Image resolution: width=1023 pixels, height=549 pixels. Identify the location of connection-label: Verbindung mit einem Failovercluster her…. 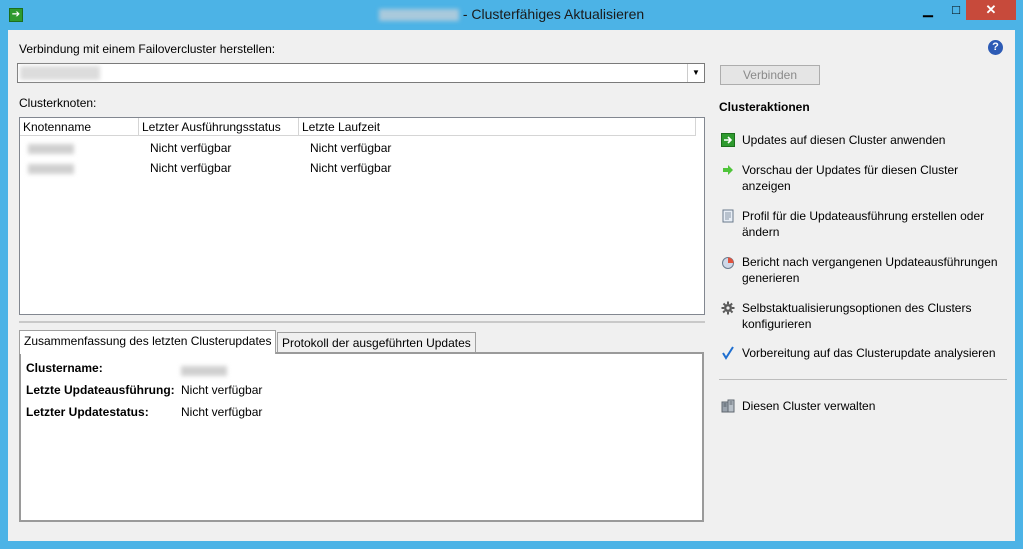
(147, 49).